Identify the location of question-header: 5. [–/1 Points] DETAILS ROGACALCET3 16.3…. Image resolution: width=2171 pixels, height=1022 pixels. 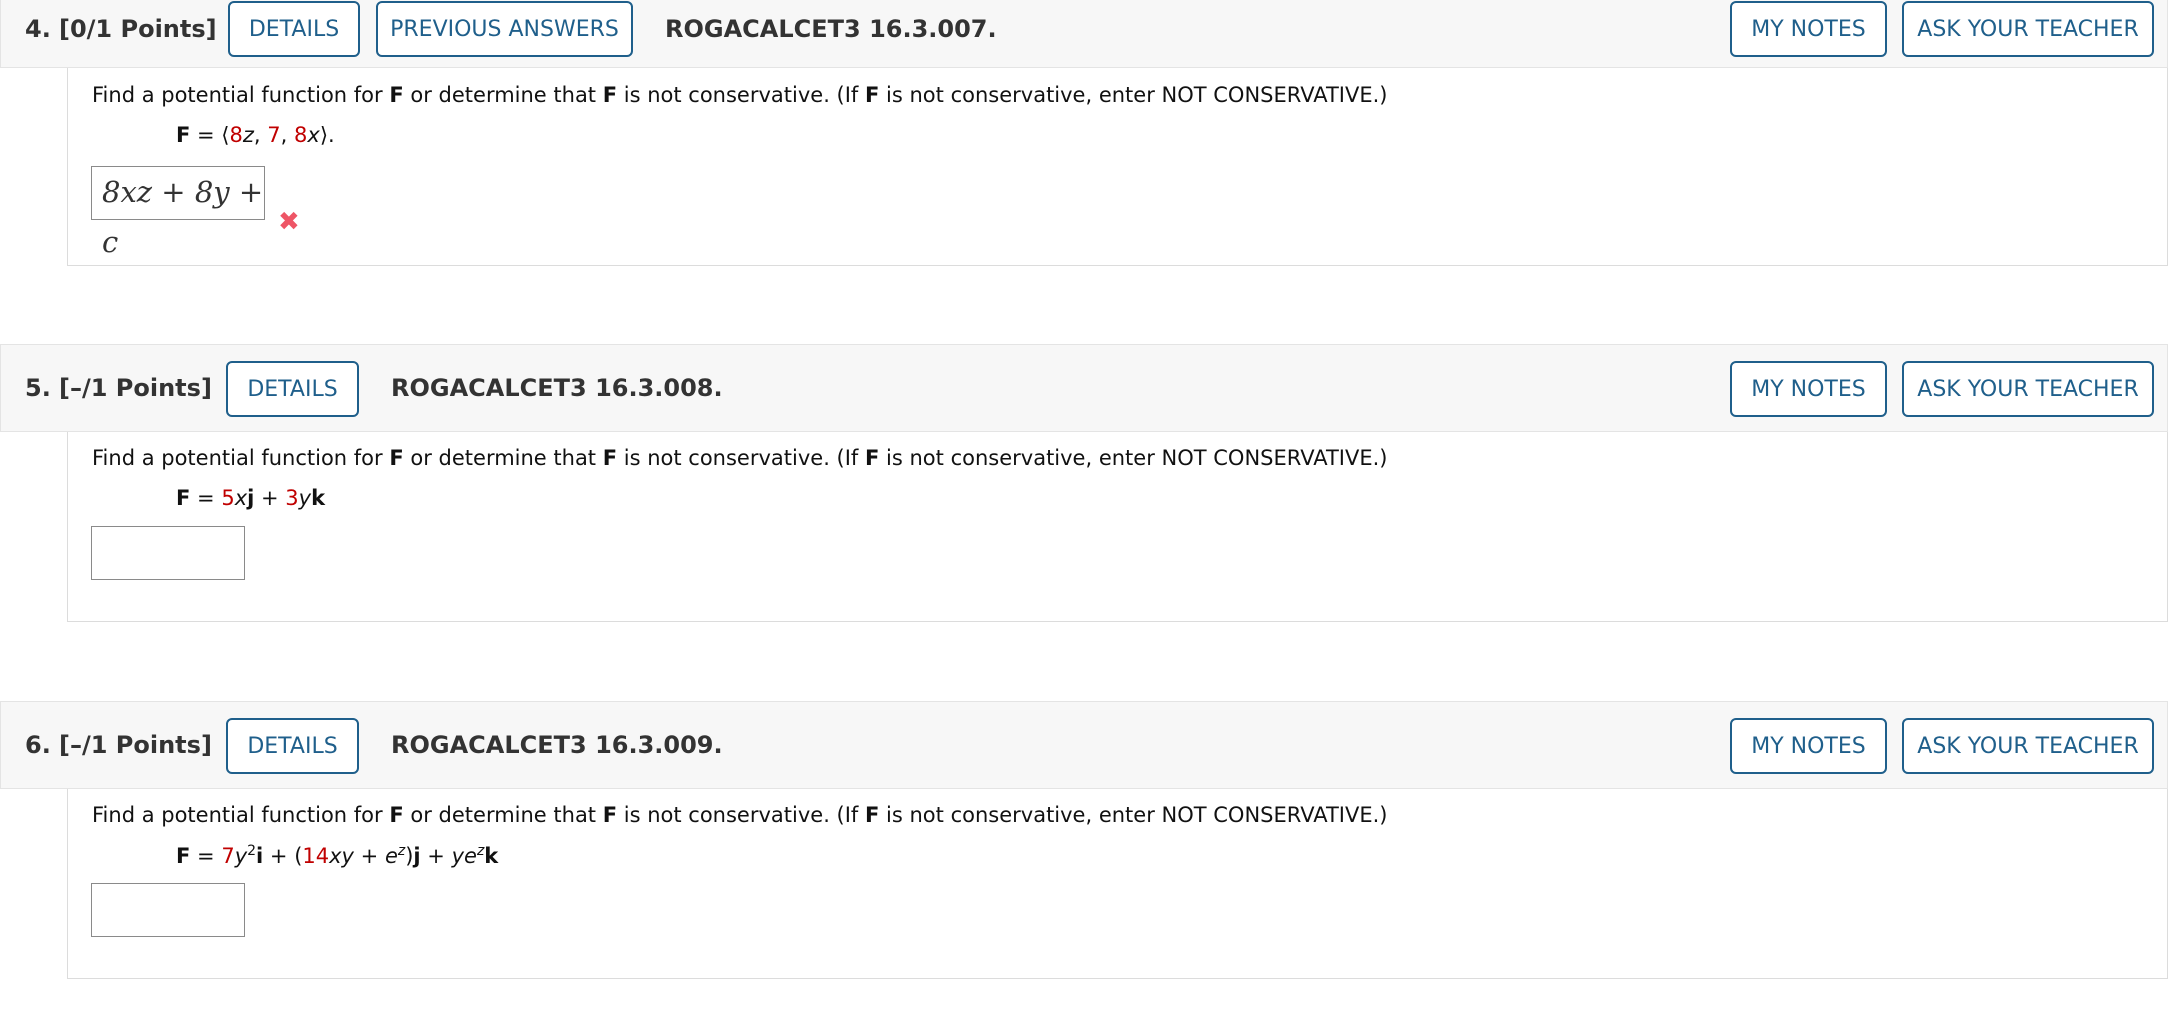
(1084, 388).